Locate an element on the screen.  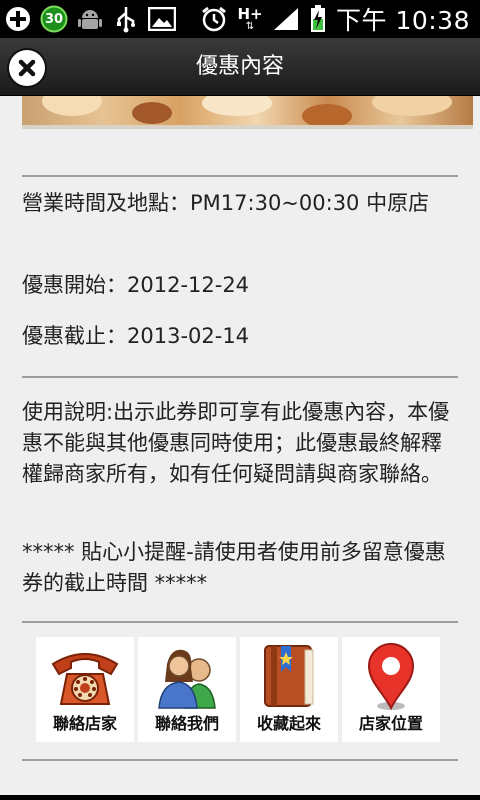
close-button is located at coordinates (27, 68).